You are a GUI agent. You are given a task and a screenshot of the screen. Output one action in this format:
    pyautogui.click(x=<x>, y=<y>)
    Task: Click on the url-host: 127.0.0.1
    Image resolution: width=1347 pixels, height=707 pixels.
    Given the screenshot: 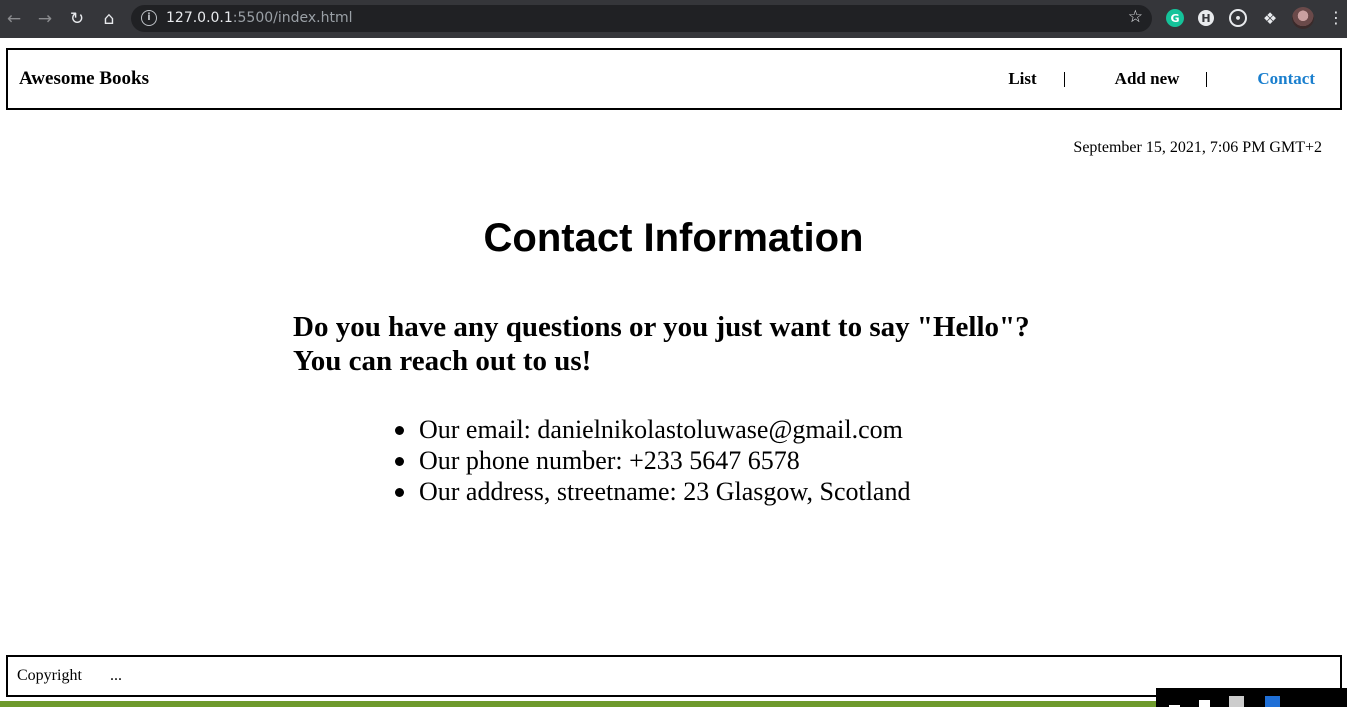 What is the action you would take?
    pyautogui.click(x=199, y=18)
    